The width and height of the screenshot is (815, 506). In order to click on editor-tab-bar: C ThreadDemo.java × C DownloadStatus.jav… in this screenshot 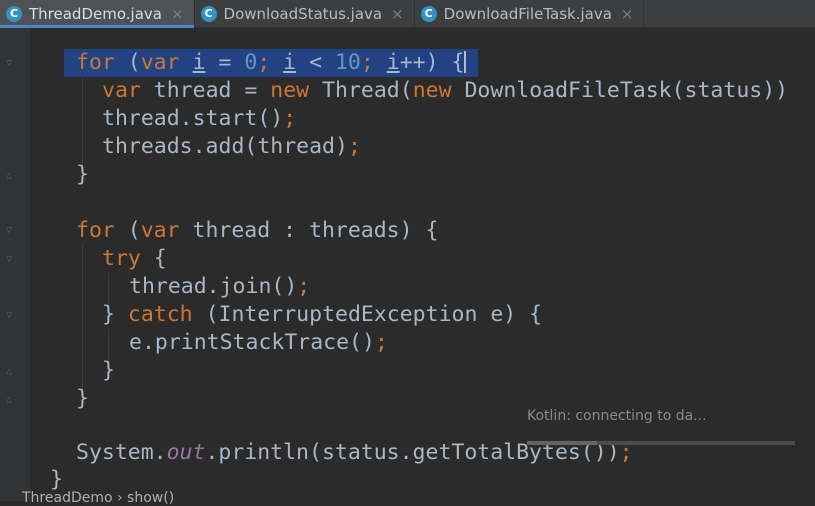, I will do `click(407, 14)`.